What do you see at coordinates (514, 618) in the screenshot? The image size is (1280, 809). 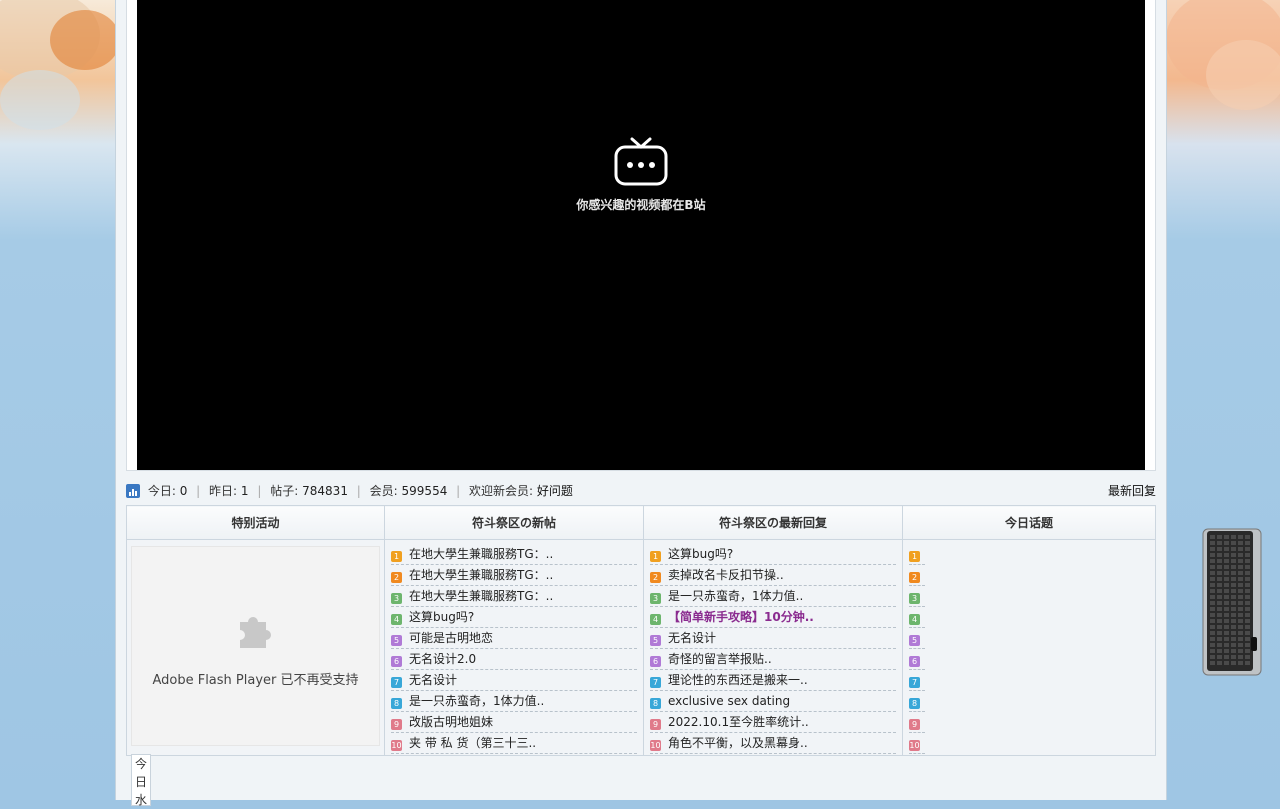 I see `new-post-item: 4 这算bug吗?` at bounding box center [514, 618].